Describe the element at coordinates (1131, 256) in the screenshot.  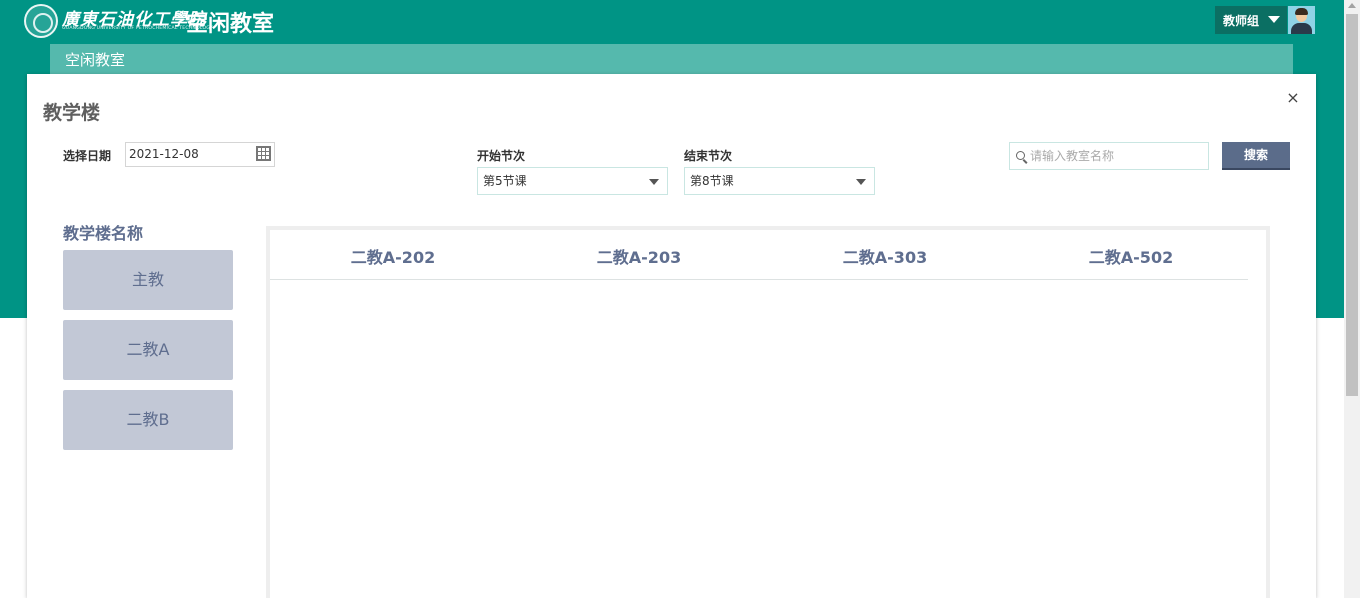
I see `room-item: 二教A-502` at that location.